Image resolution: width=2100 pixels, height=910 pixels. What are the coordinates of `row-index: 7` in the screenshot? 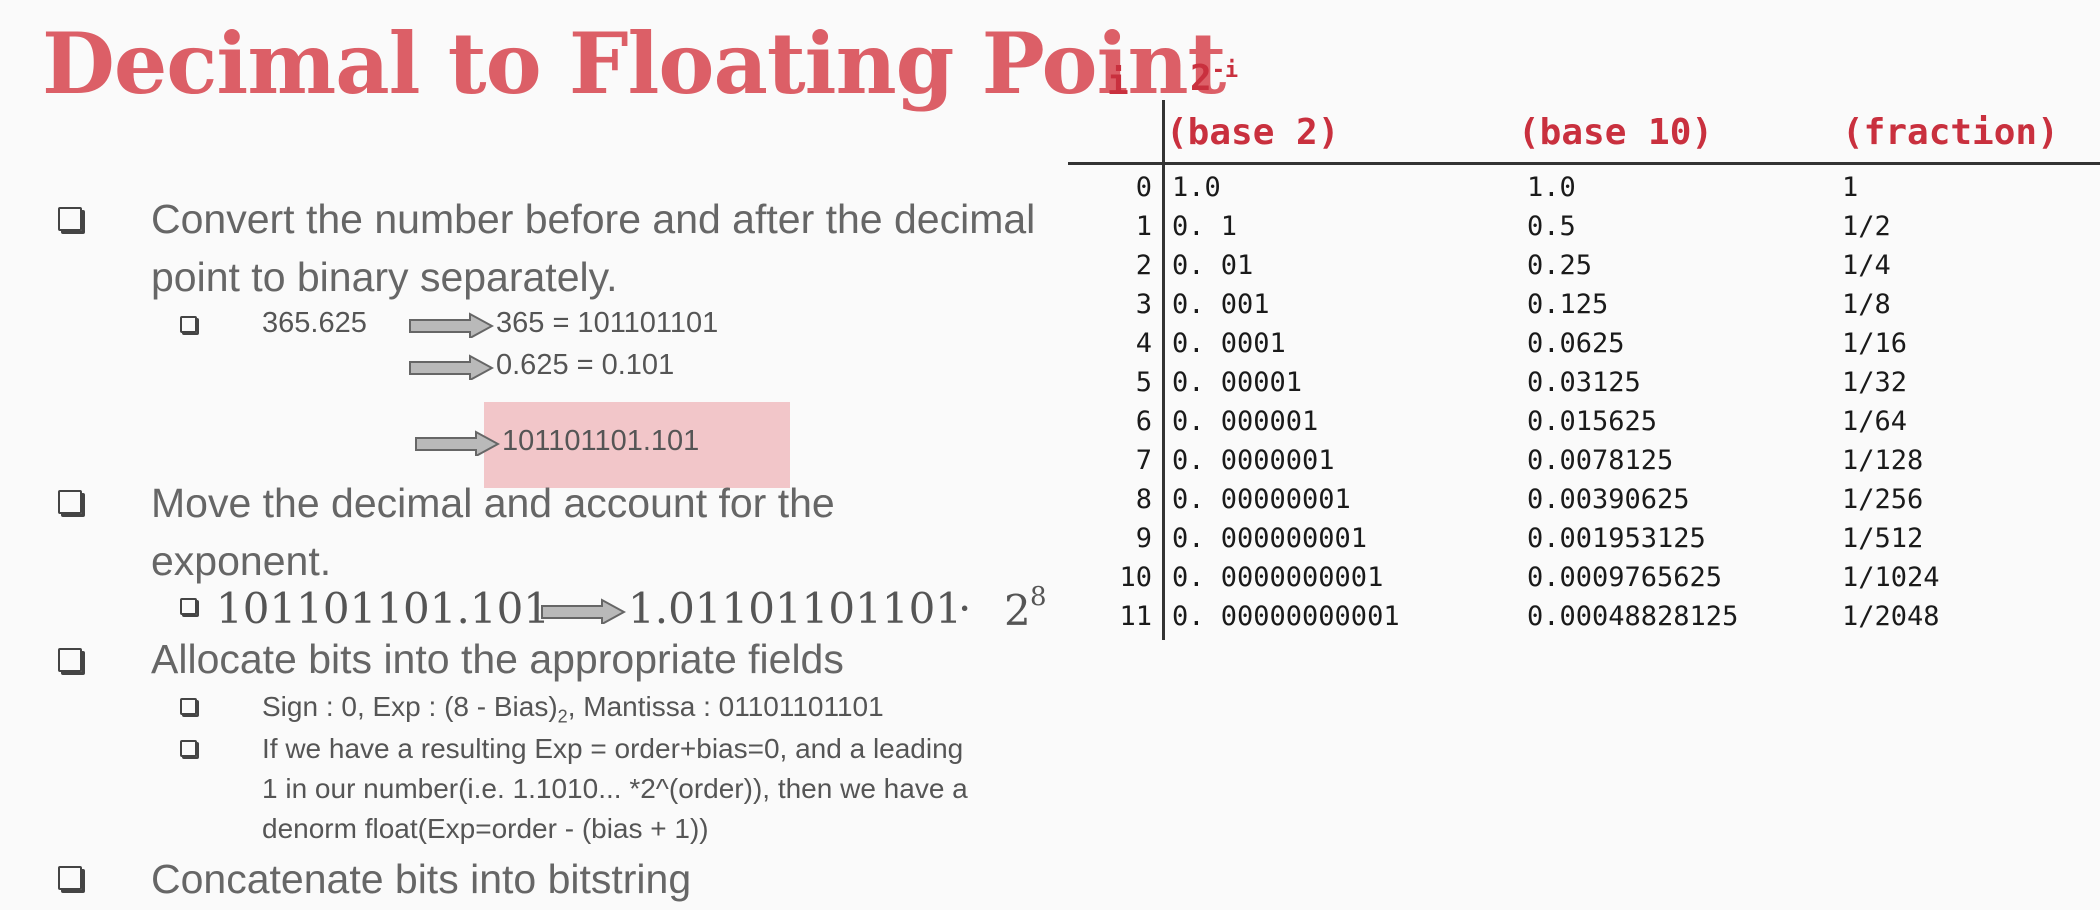 It's located at (1143, 460).